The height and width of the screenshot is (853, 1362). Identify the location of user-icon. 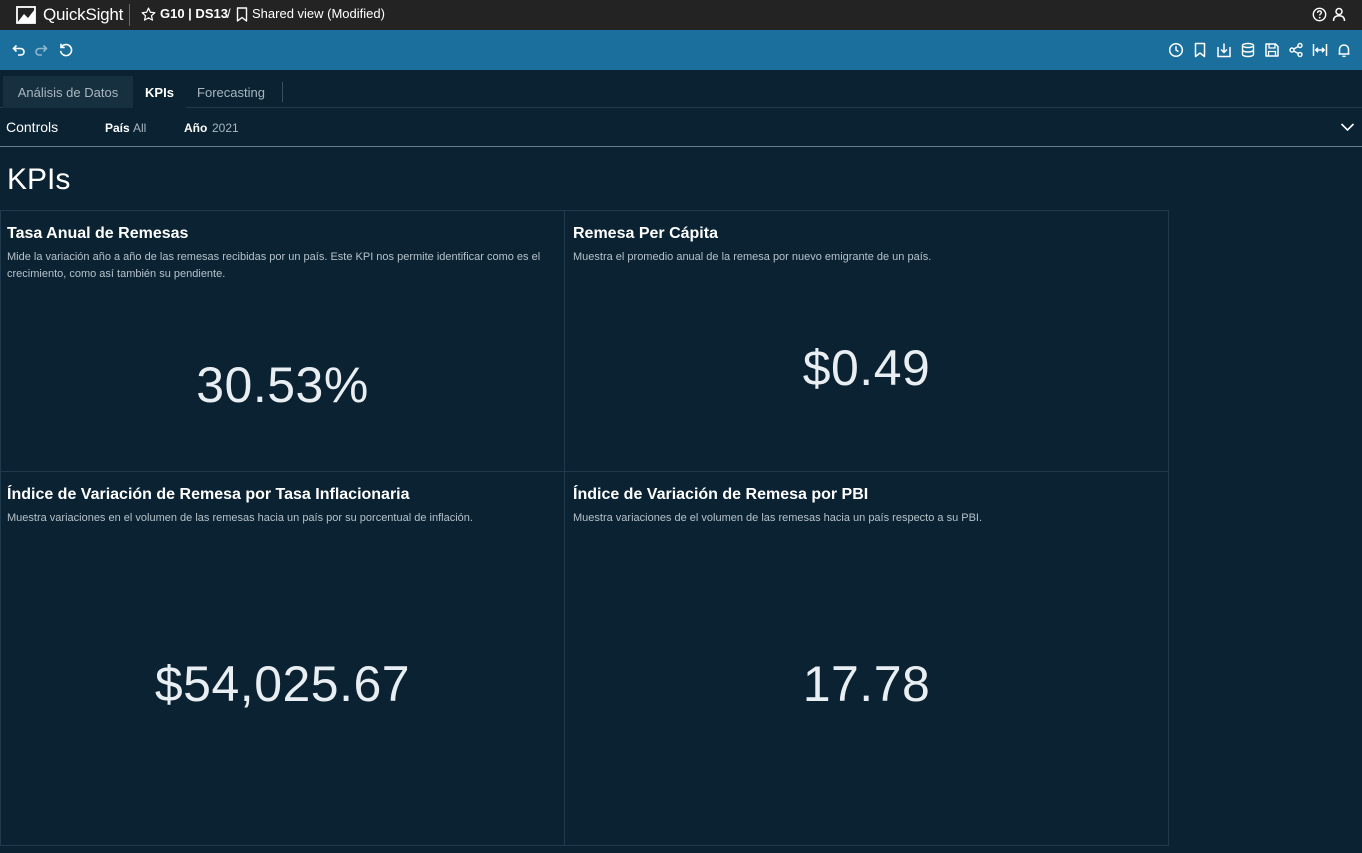
(1339, 14).